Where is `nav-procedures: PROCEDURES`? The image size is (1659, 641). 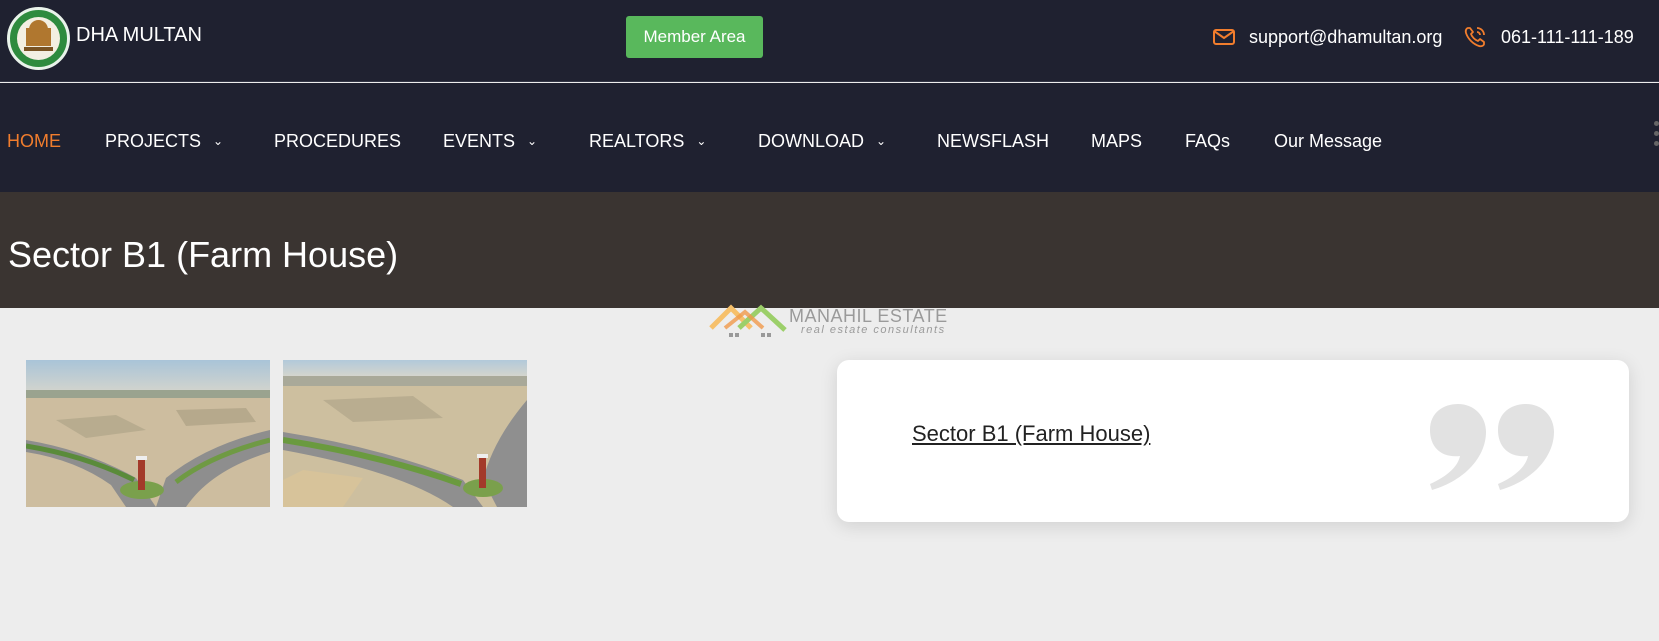 nav-procedures: PROCEDURES is located at coordinates (337, 141).